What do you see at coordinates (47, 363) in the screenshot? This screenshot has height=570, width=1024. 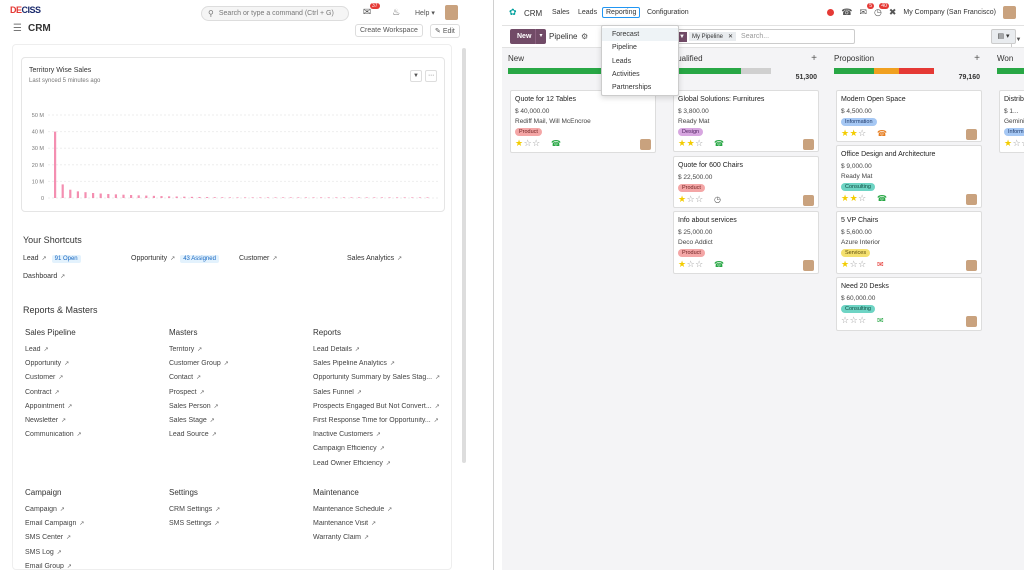 I see `report-link: Opportunity ↗` at bounding box center [47, 363].